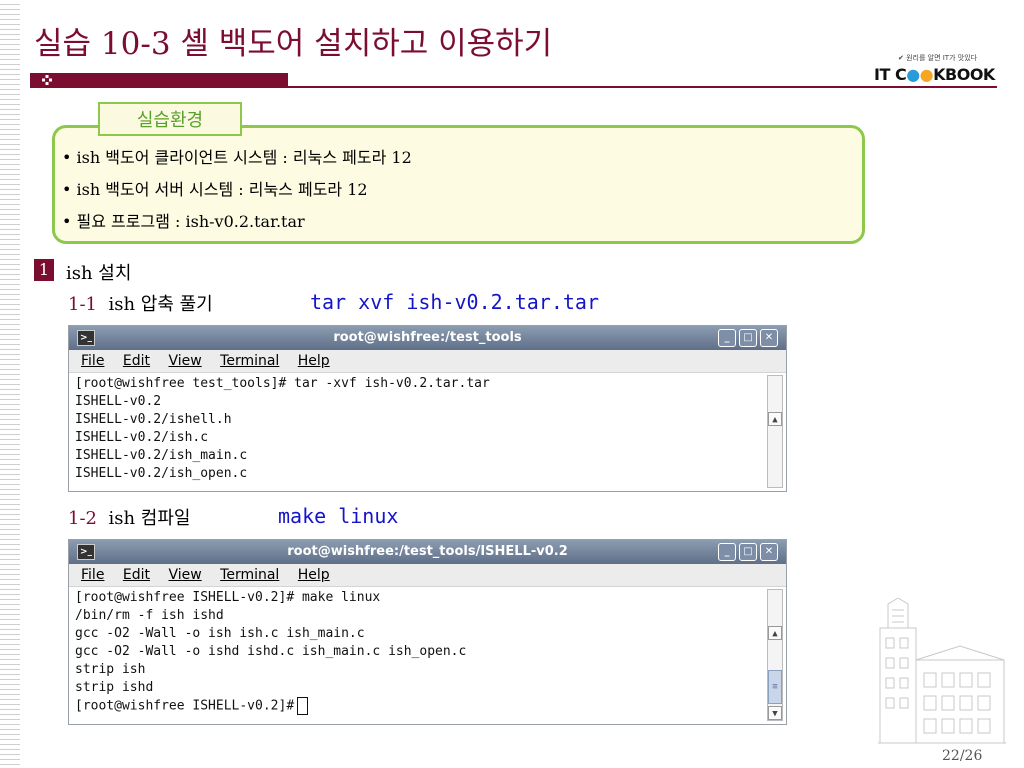 The height and width of the screenshot is (768, 1024). Describe the element at coordinates (942, 671) in the screenshot. I see `building-illustration` at that location.